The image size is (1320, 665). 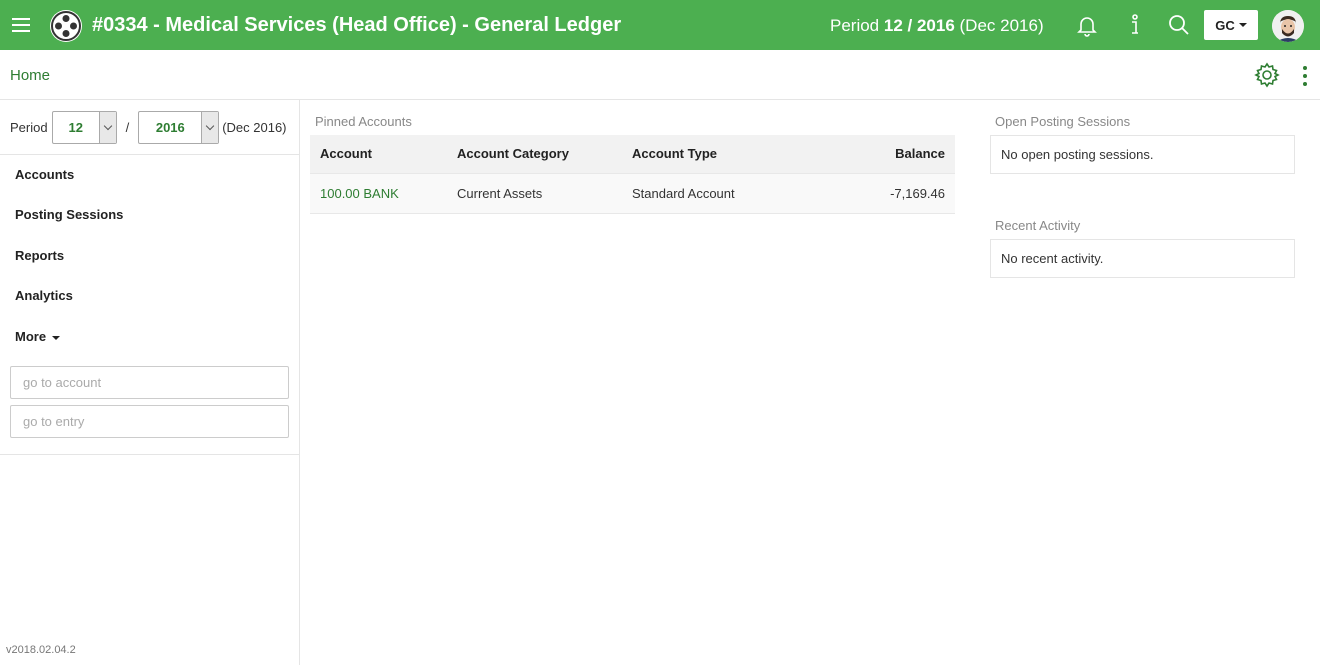 I want to click on pinned-accounts-title: Pinned Accounts, so click(x=363, y=121).